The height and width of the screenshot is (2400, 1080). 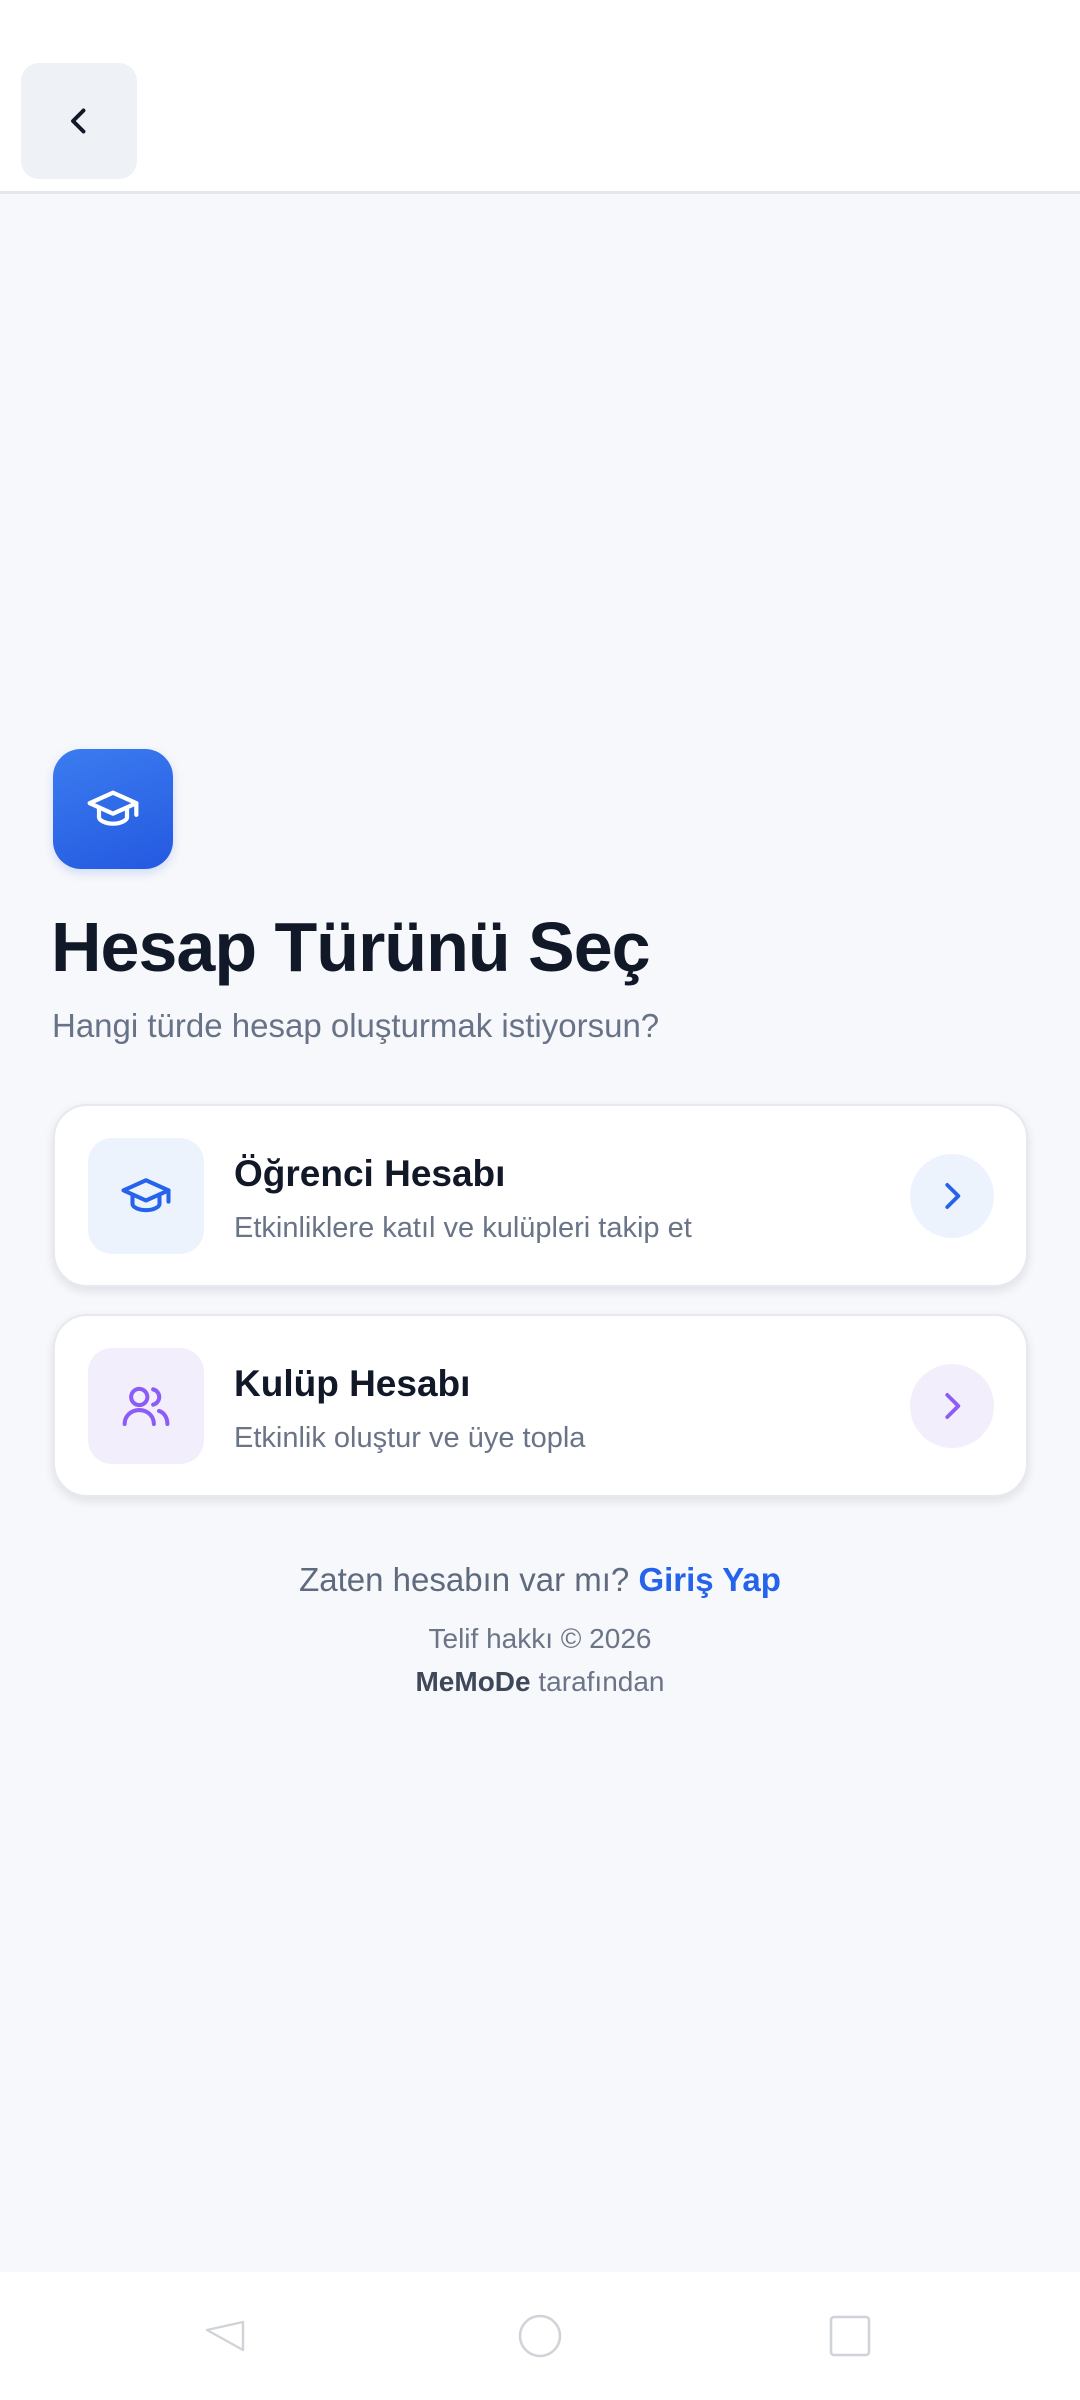 I want to click on nav-recents-icon, so click(x=850, y=2336).